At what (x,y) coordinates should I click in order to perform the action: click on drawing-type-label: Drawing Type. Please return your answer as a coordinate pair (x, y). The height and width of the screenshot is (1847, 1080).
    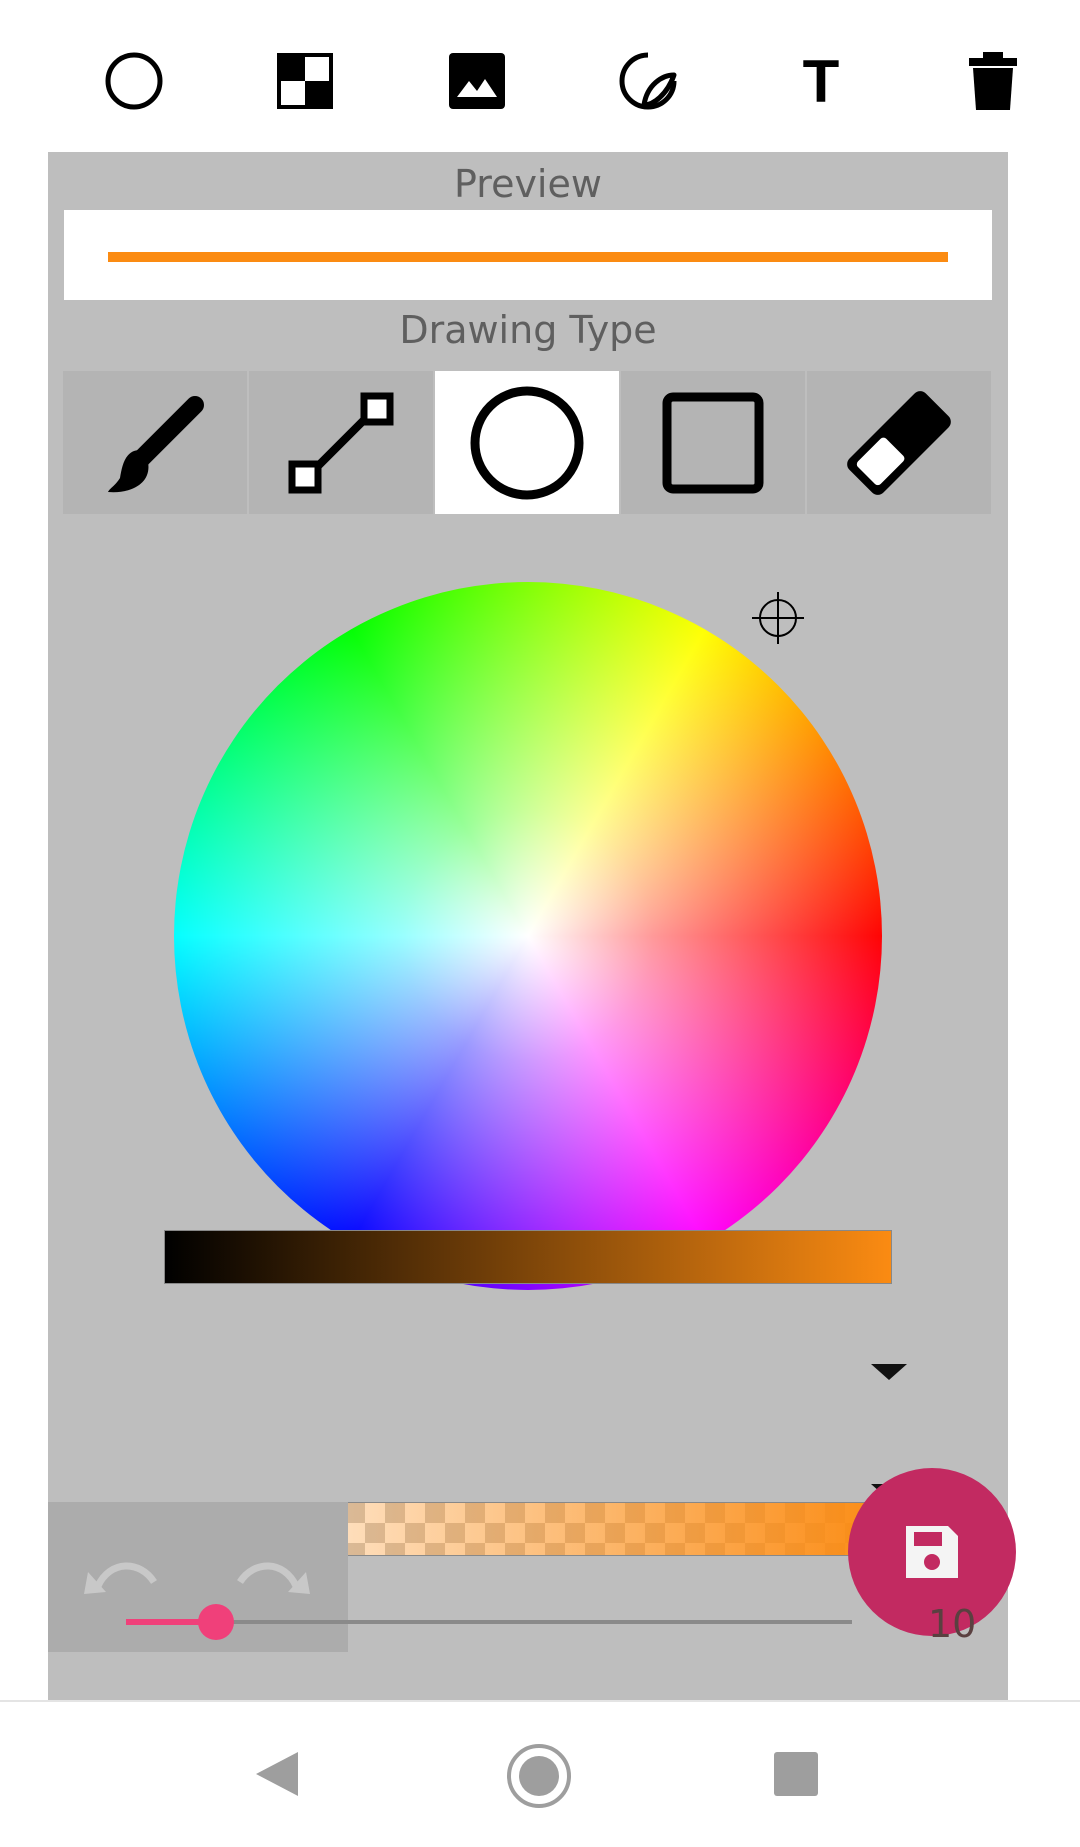
    Looking at the image, I should click on (528, 330).